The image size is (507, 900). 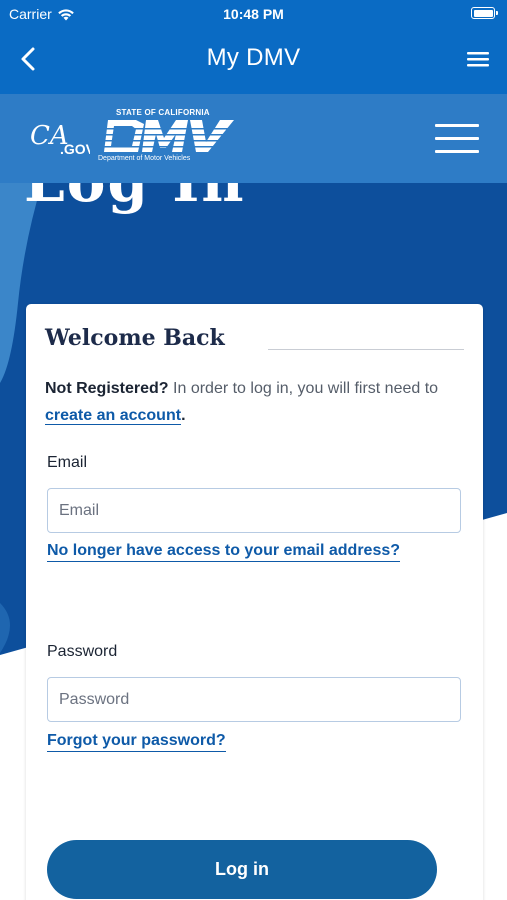 I want to click on battery-icon, so click(x=484, y=13).